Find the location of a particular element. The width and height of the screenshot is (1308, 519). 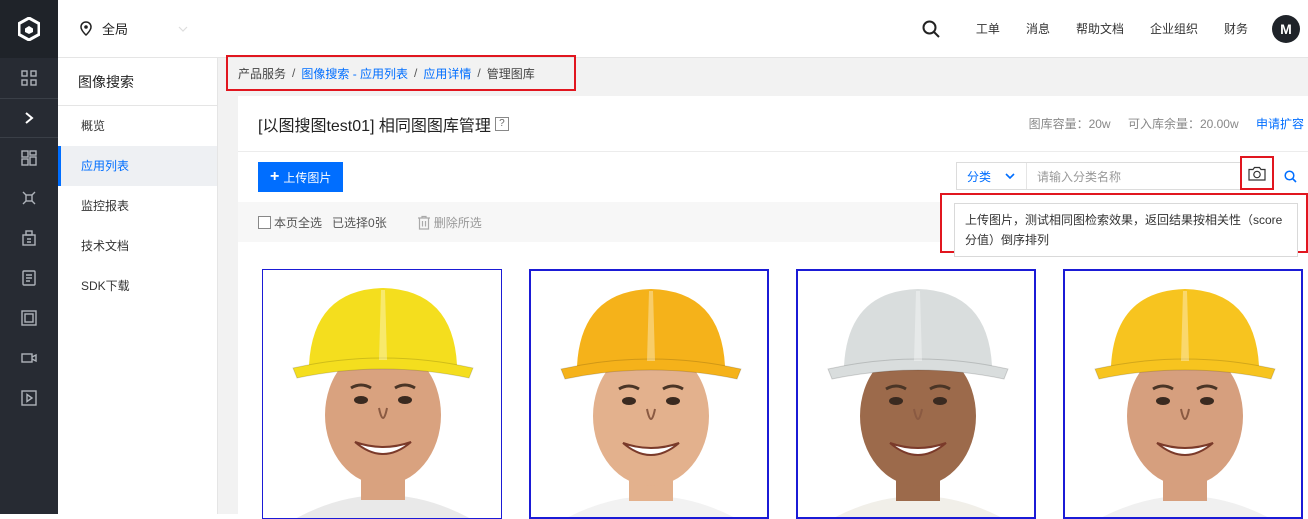

expand-chevron-icon is located at coordinates (29, 118).